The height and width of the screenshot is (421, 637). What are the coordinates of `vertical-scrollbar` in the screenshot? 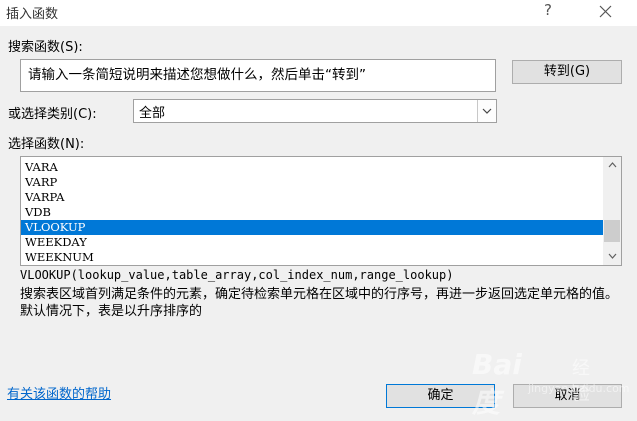 It's located at (612, 211).